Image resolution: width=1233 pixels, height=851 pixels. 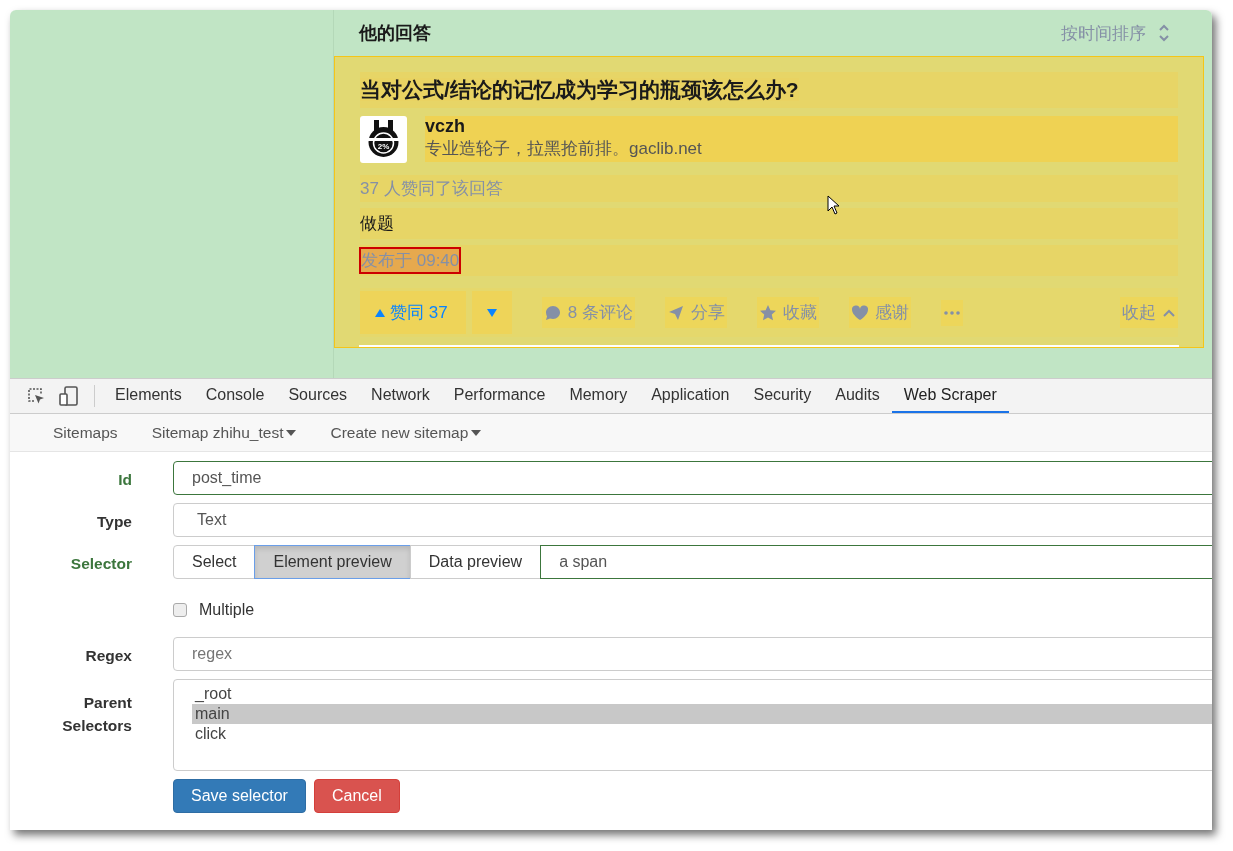 What do you see at coordinates (876, 562) in the screenshot?
I see `selector-field: a span` at bounding box center [876, 562].